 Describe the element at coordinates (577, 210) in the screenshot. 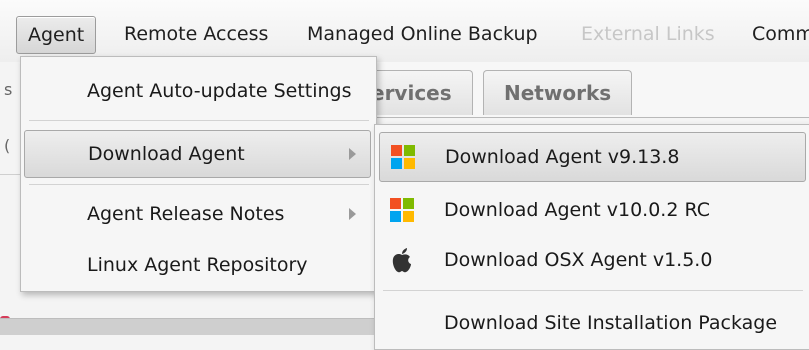

I see `submenu-item-label: Download Agent v10.0.2 RC` at that location.